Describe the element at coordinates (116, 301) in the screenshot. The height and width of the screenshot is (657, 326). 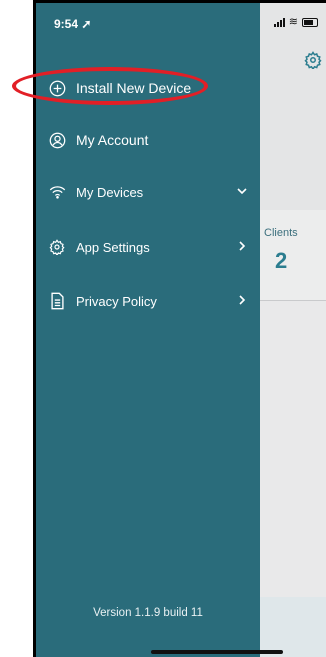
I see `menu-item-label: Privacy Policy` at that location.